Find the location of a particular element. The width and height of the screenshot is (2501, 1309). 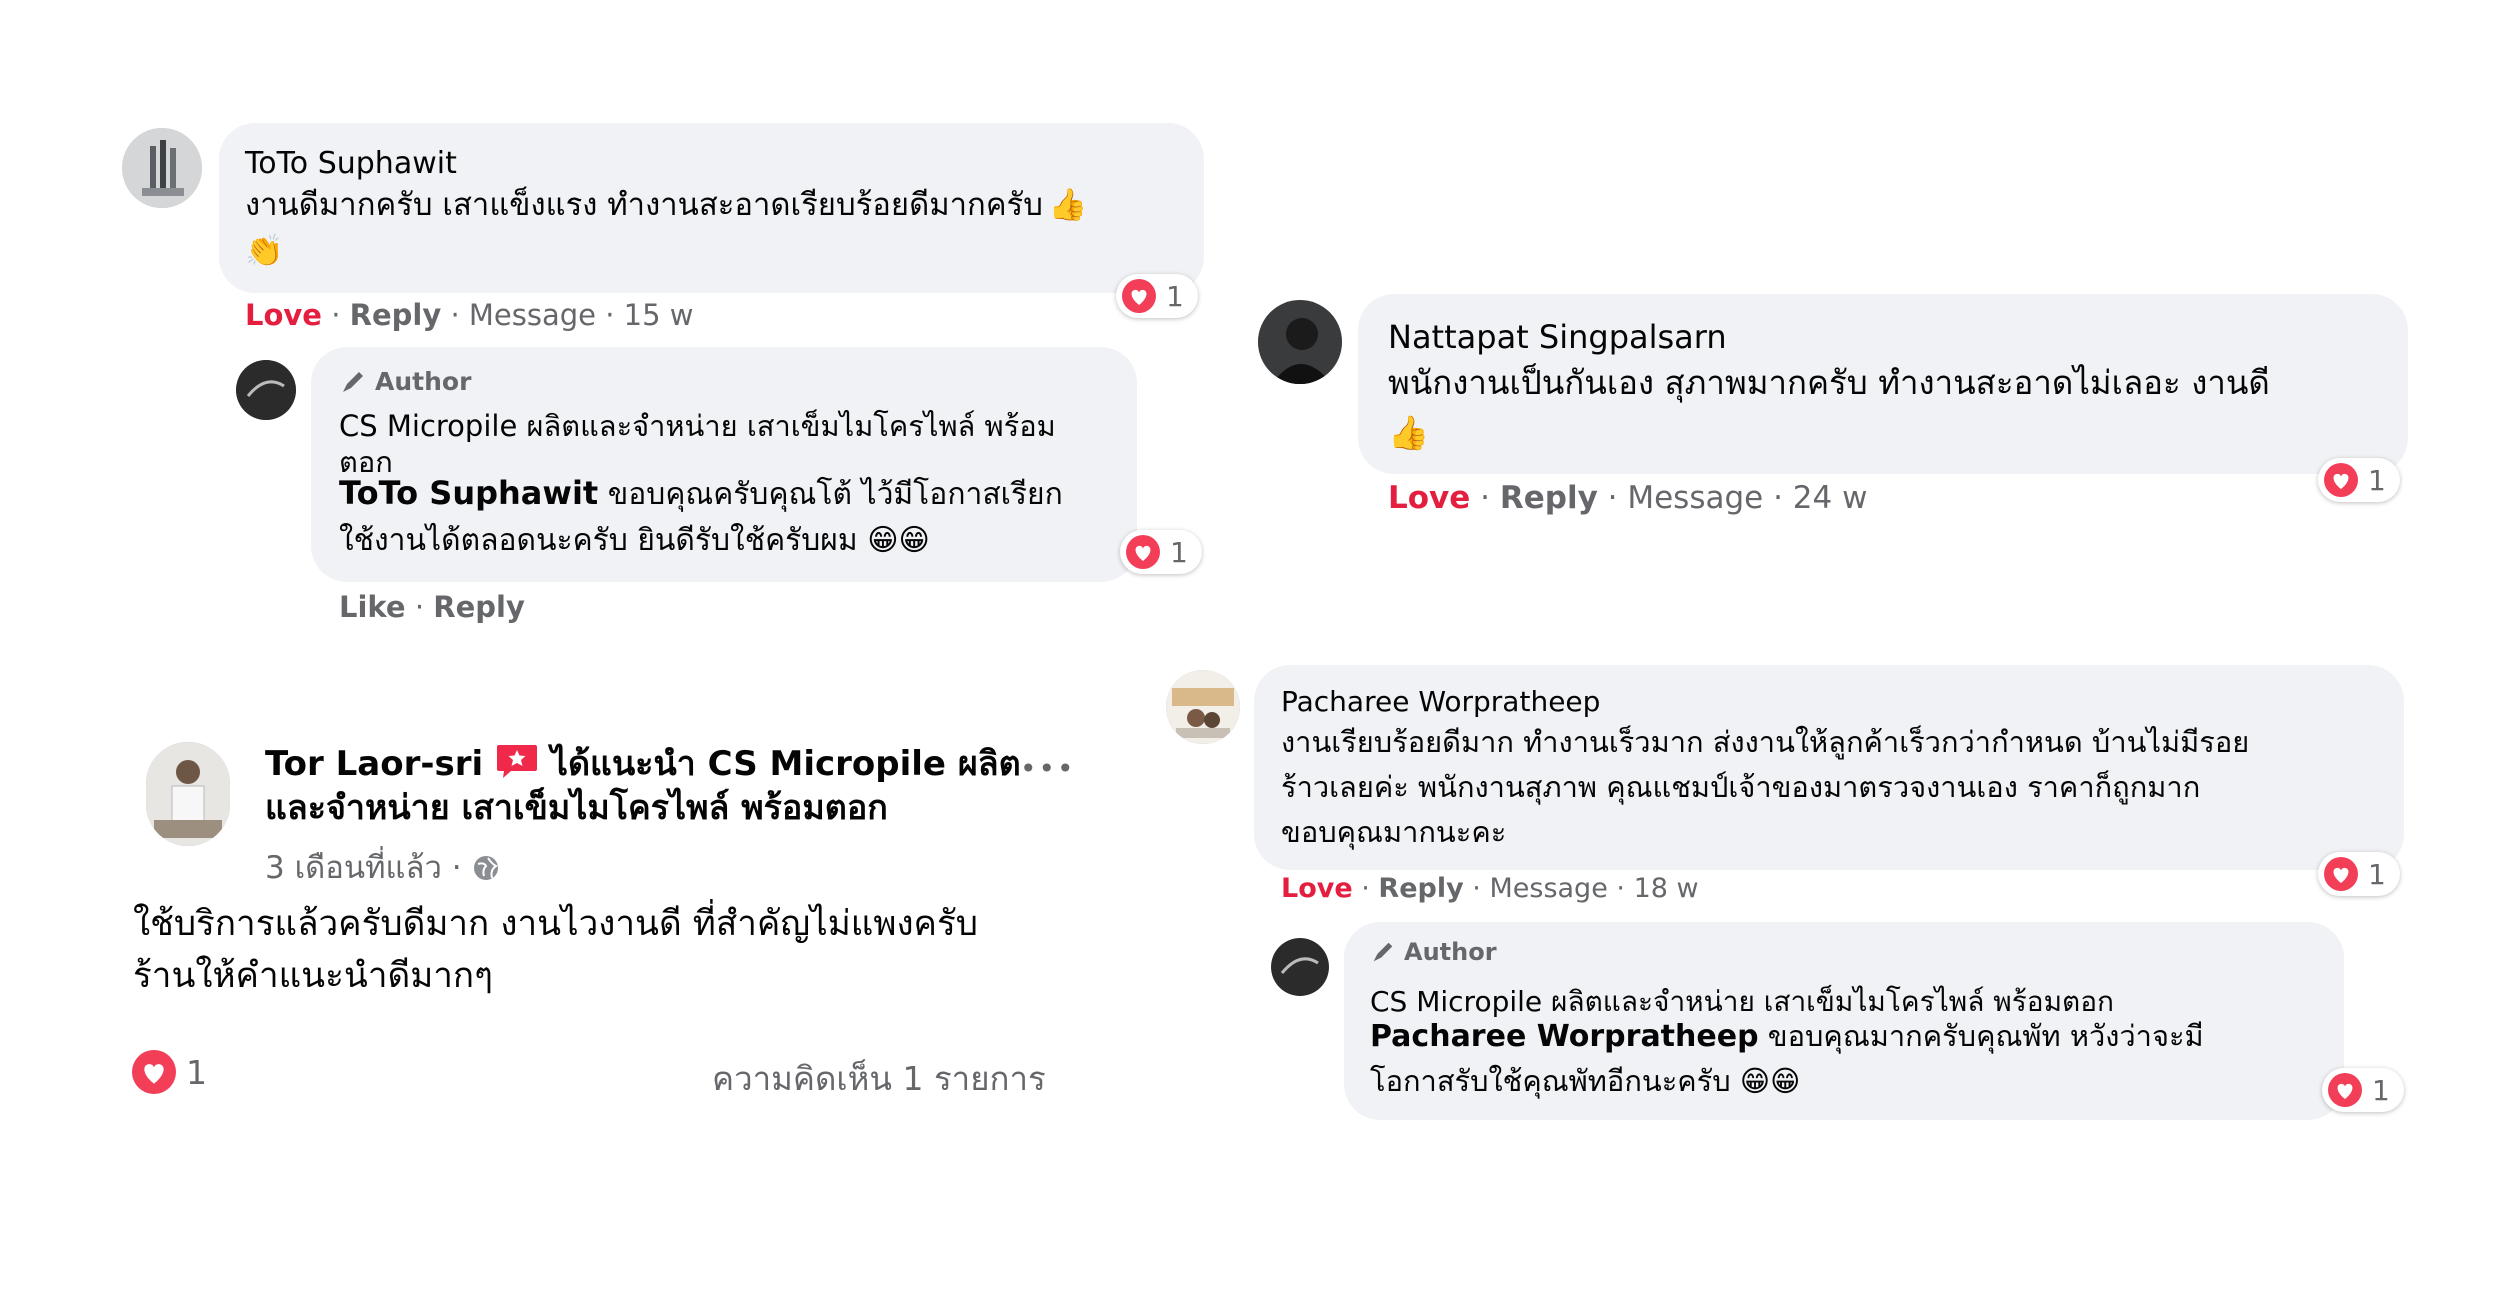

comment-actions: Love · Reply · Message · 15 w is located at coordinates (469, 315).